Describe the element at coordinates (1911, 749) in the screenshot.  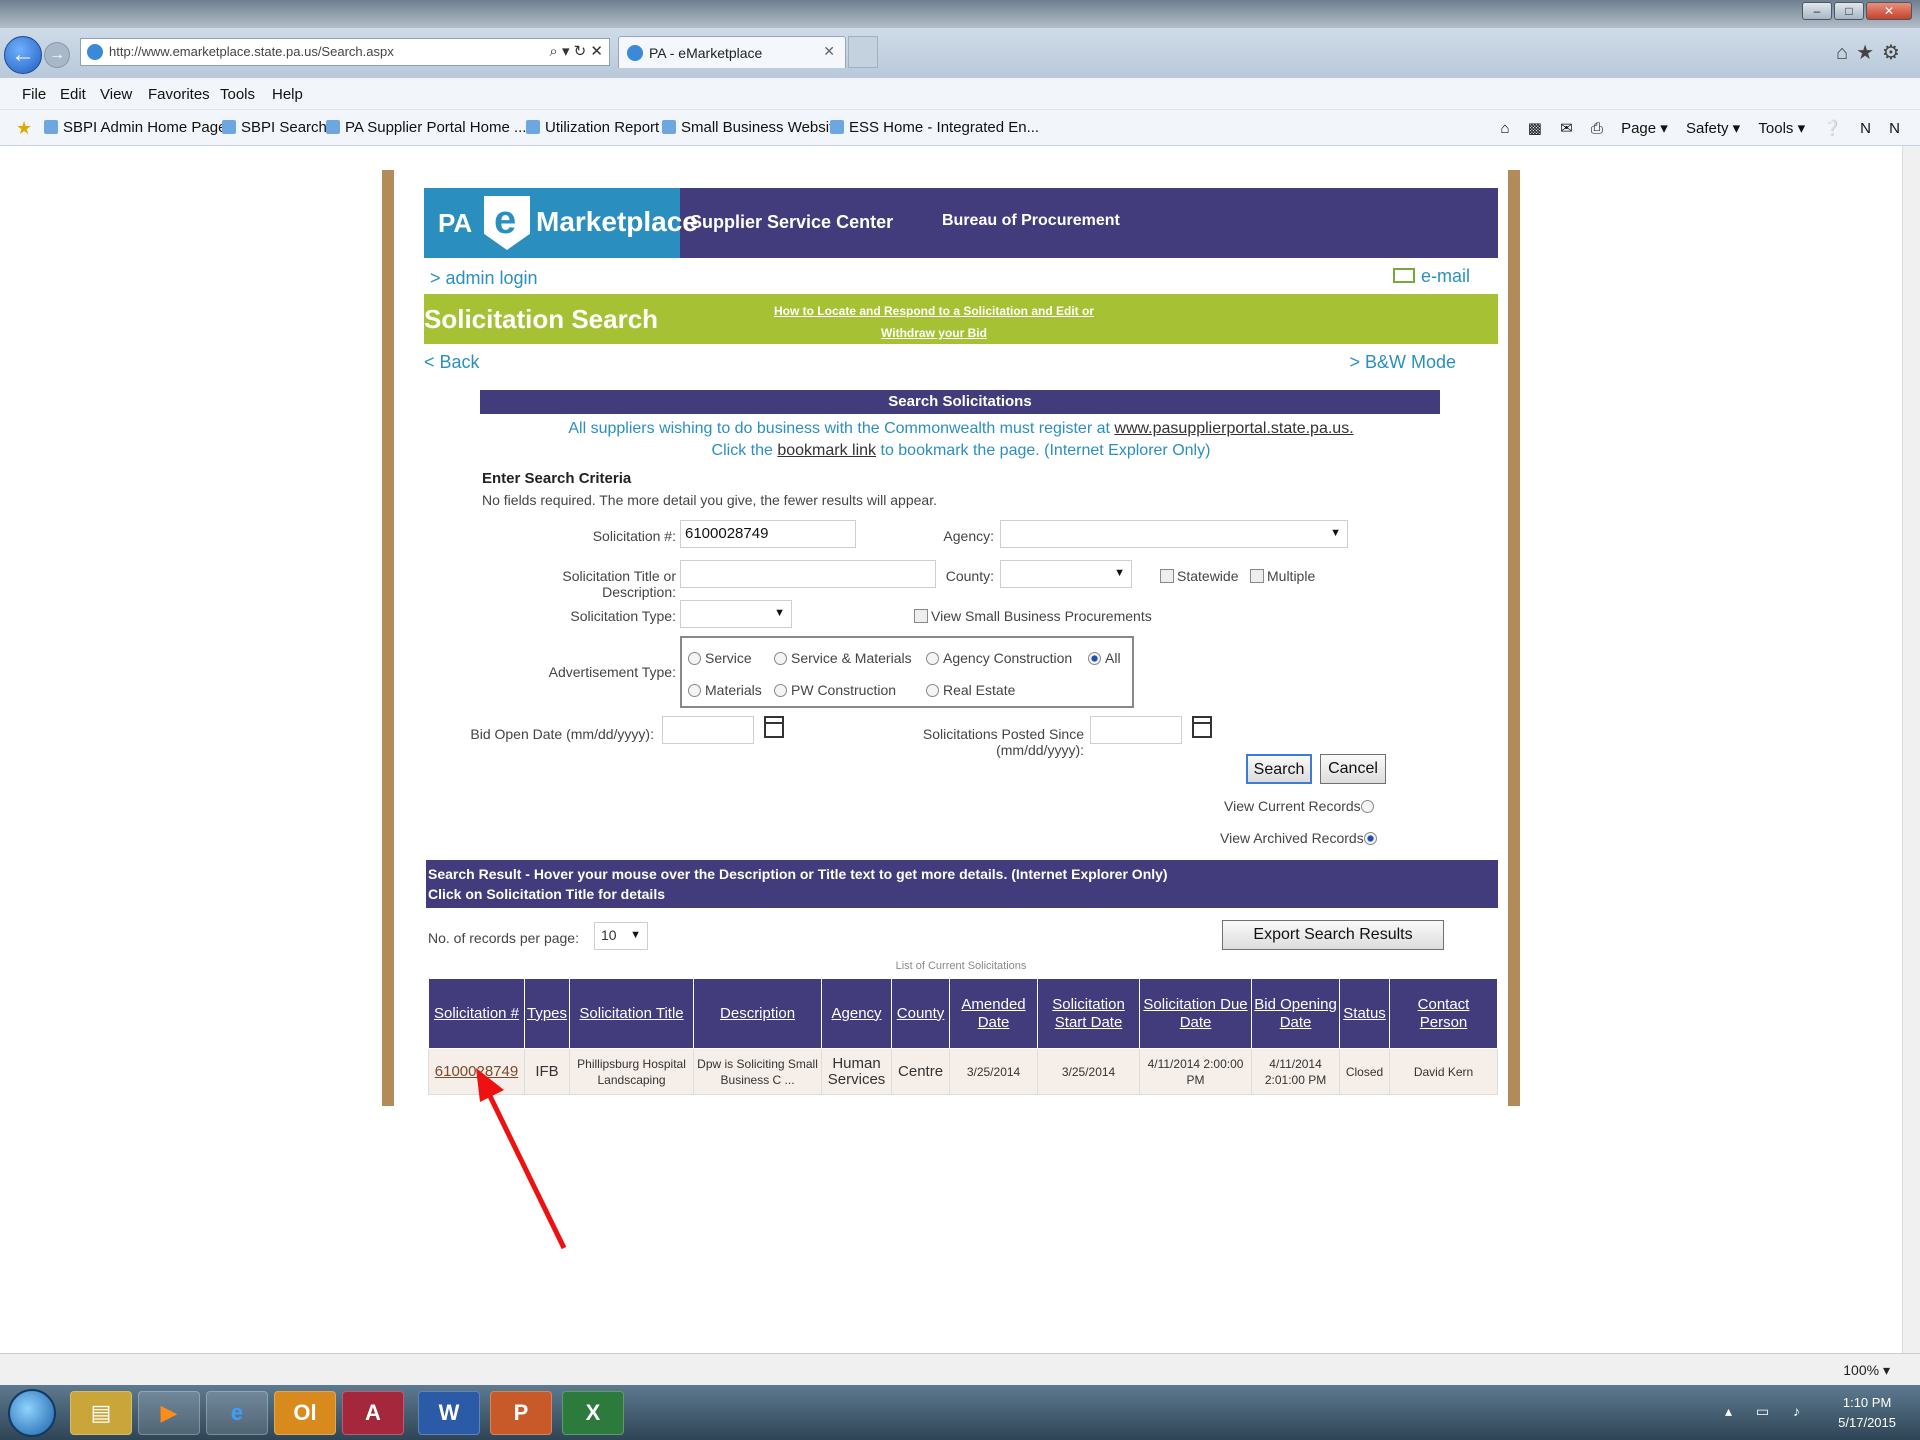
I see `vertical-scrollbar` at that location.